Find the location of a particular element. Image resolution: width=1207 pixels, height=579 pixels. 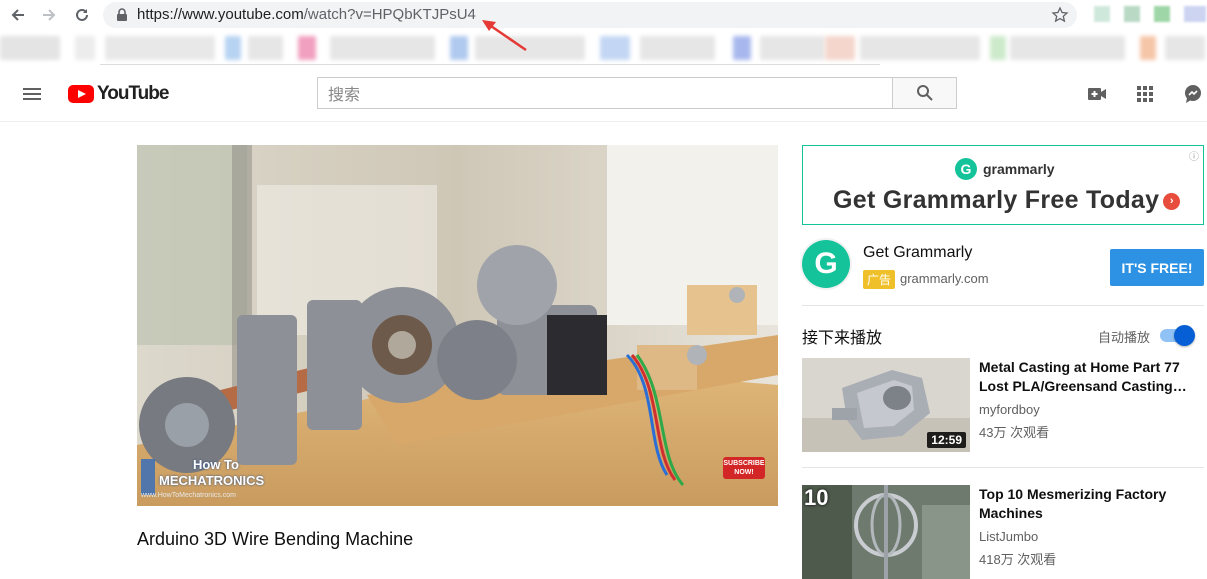

channel-name: ListJumbo is located at coordinates (1008, 536).